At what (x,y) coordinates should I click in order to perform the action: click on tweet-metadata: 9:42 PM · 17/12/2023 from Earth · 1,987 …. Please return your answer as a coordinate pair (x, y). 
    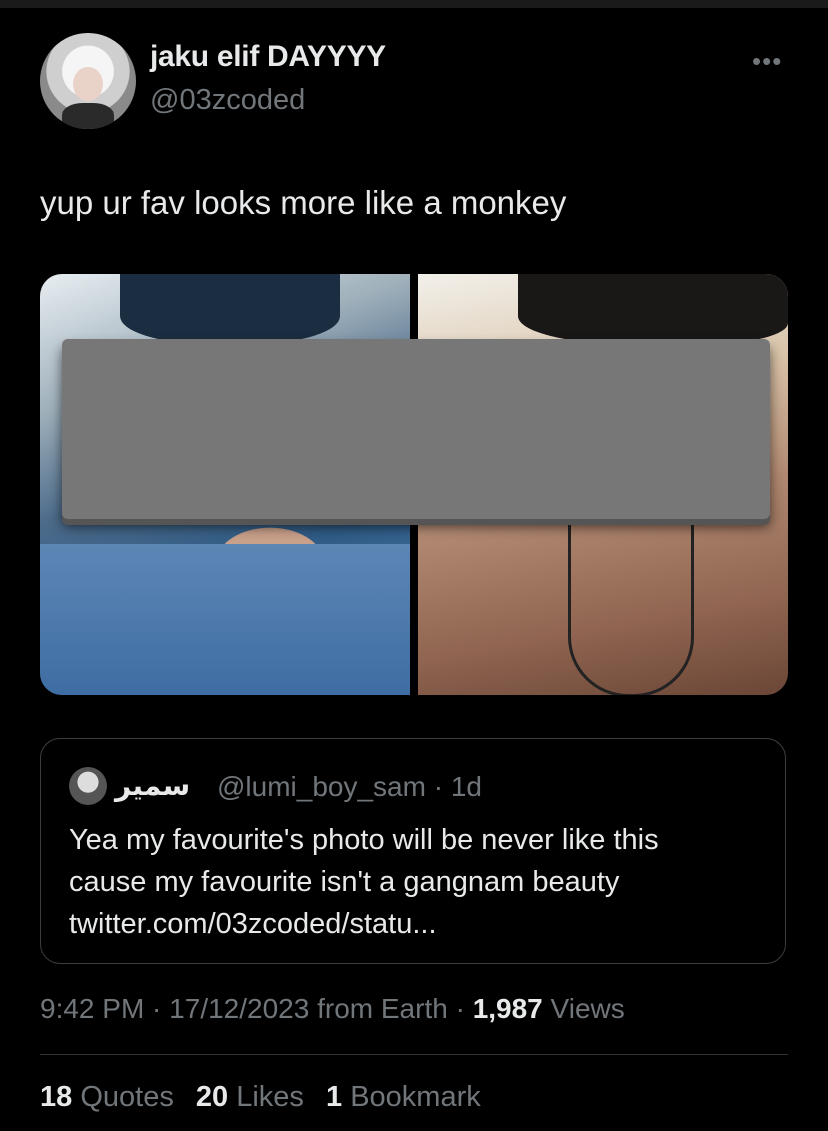
    Looking at the image, I should click on (332, 1008).